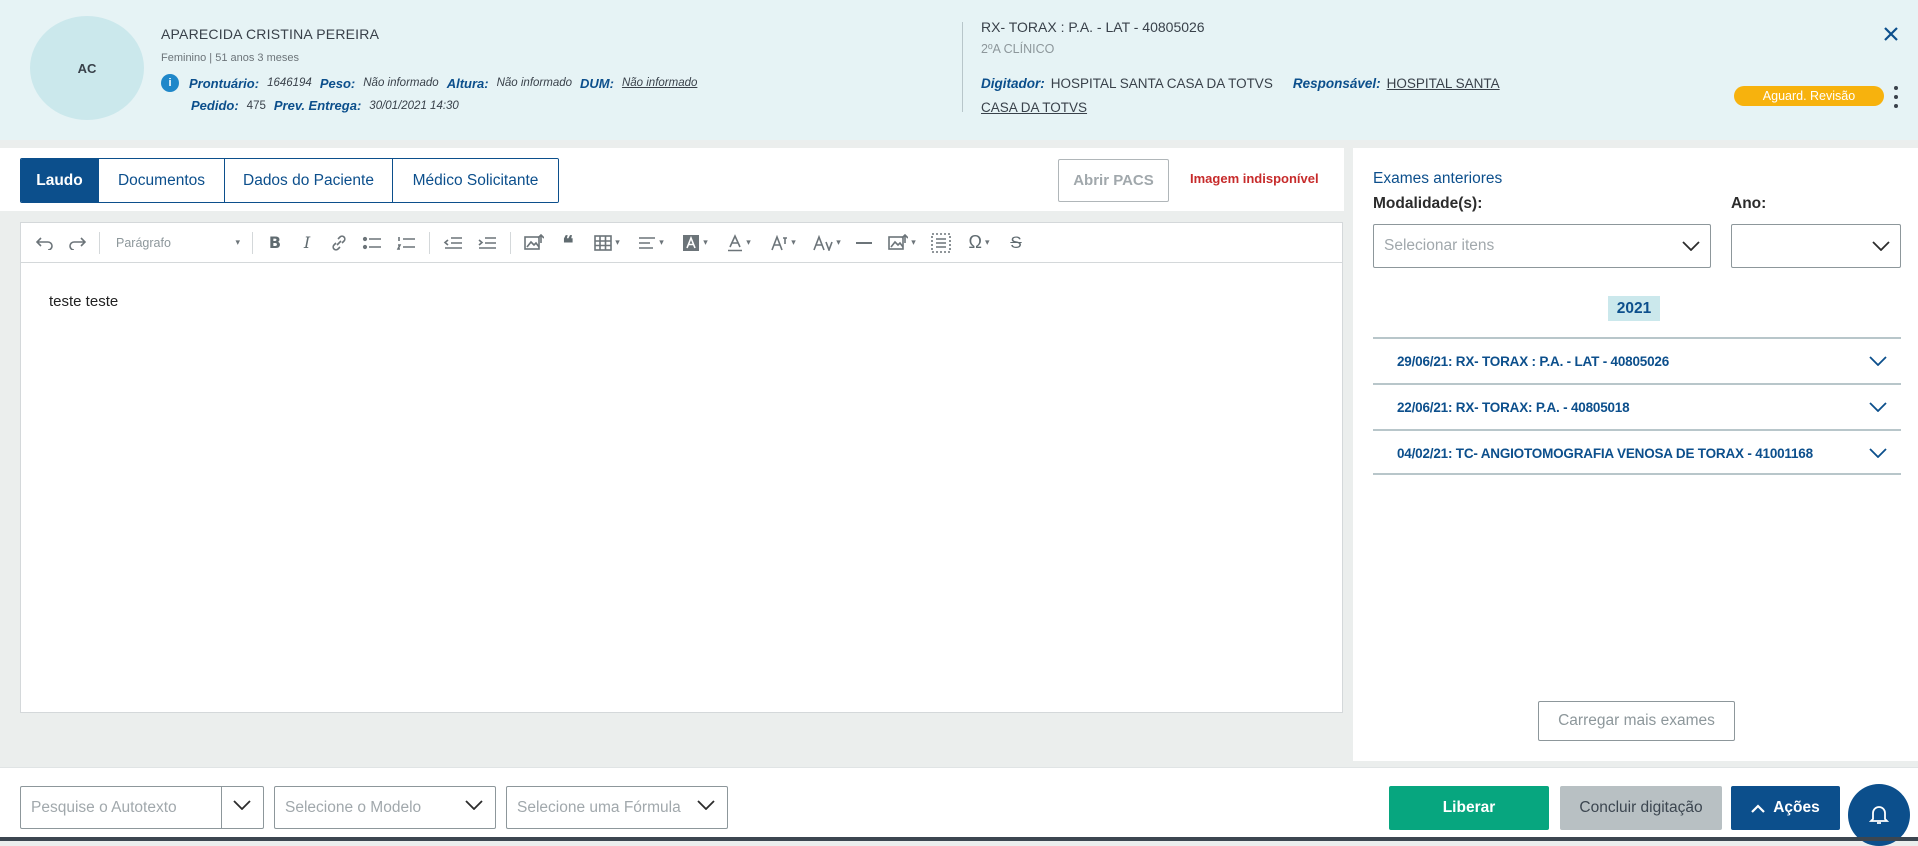 The height and width of the screenshot is (846, 1918). Describe the element at coordinates (1641, 808) in the screenshot. I see `concluir-digitacao-button: Concluir digitação` at that location.